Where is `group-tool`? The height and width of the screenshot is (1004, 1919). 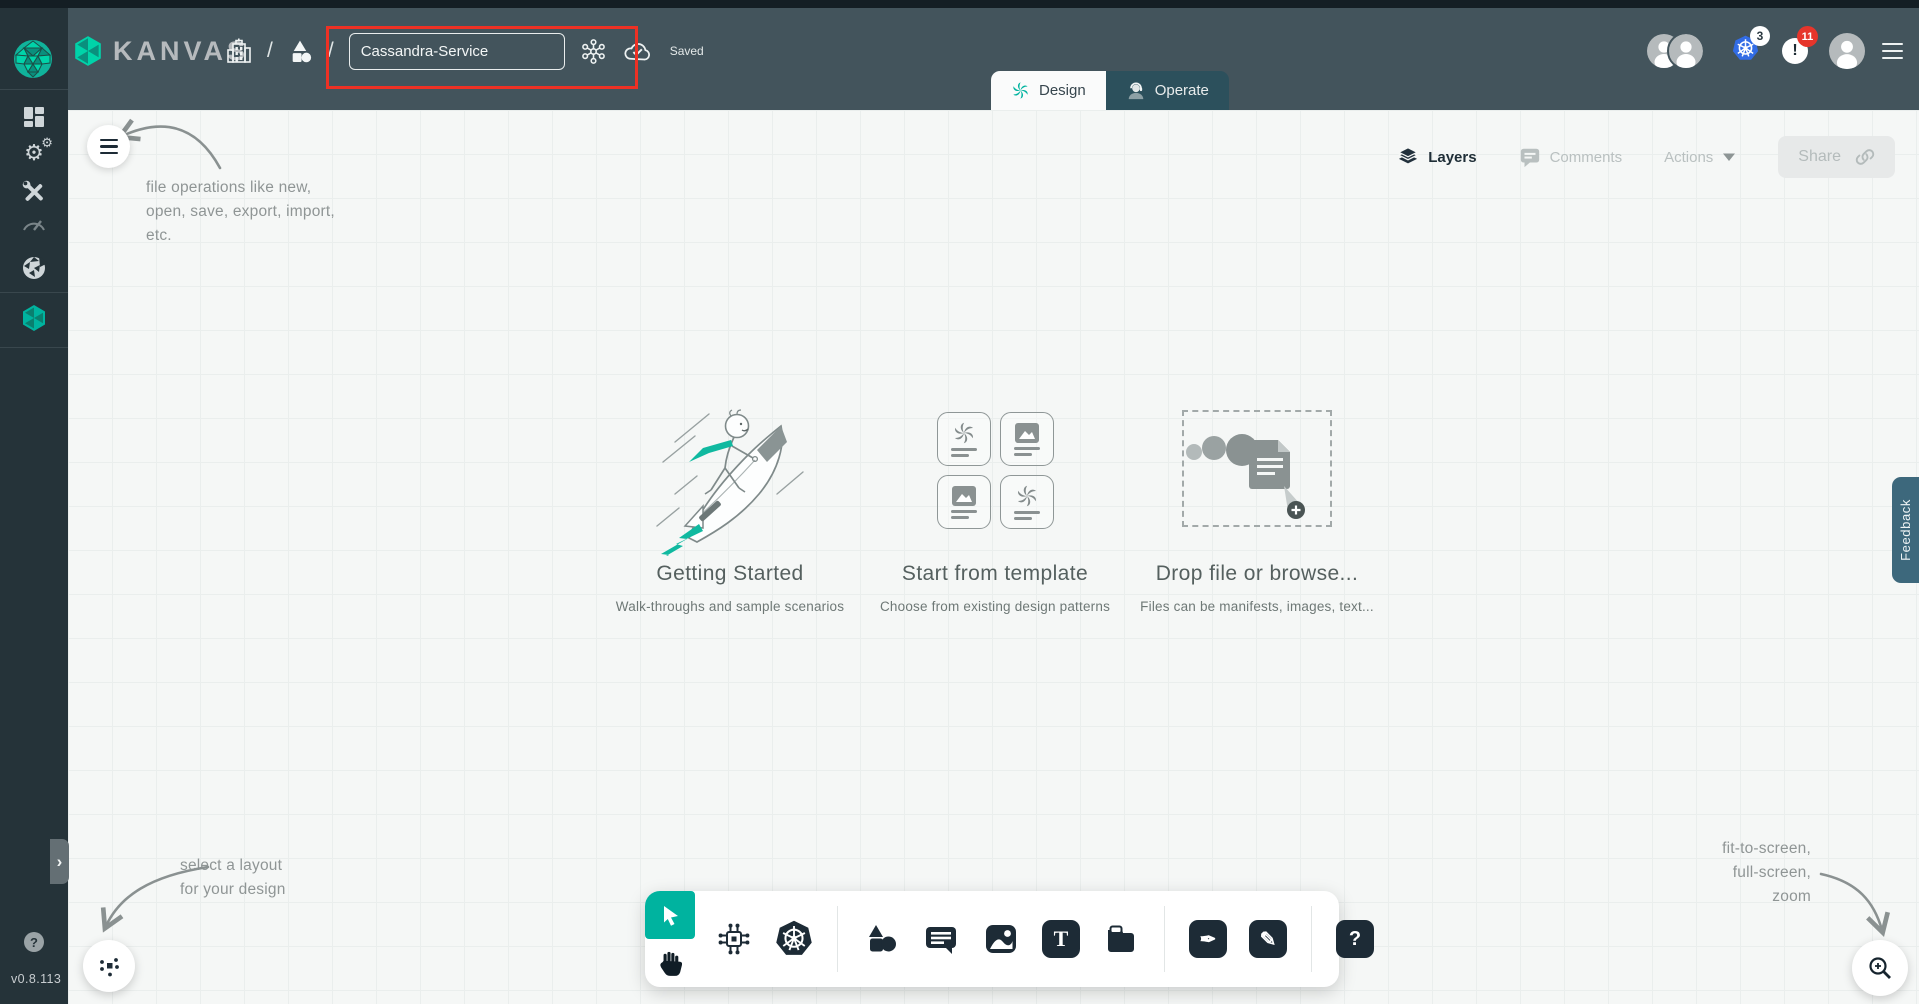
group-tool is located at coordinates (1121, 939).